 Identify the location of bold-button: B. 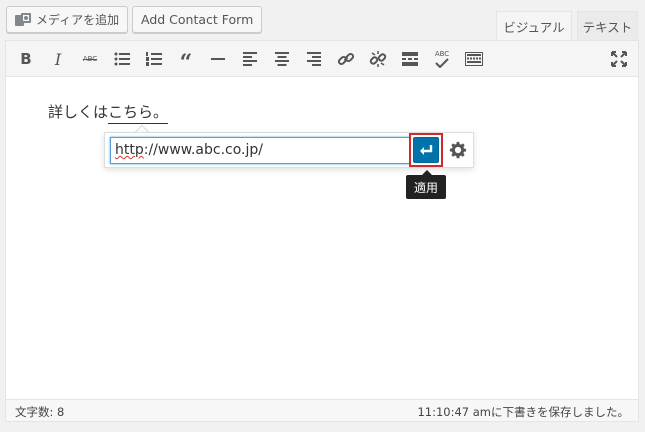
(26, 59).